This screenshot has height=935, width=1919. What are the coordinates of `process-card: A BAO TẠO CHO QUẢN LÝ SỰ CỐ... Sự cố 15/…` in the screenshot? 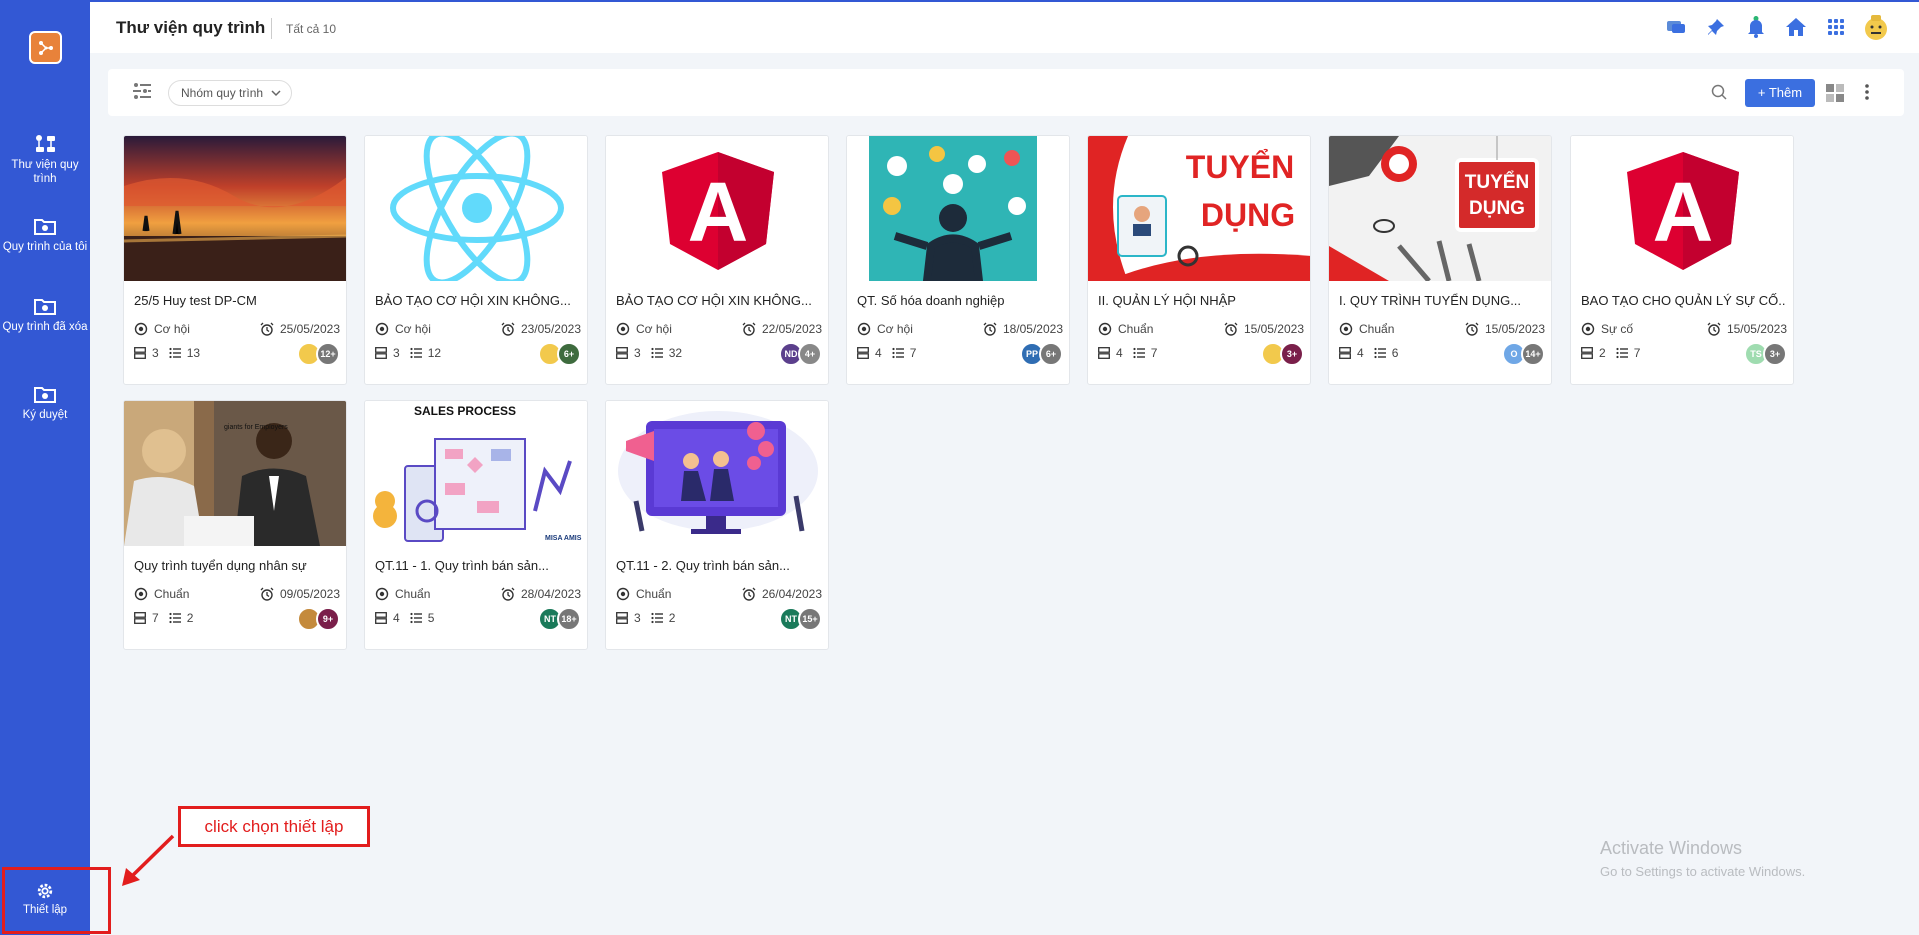 It's located at (1682, 260).